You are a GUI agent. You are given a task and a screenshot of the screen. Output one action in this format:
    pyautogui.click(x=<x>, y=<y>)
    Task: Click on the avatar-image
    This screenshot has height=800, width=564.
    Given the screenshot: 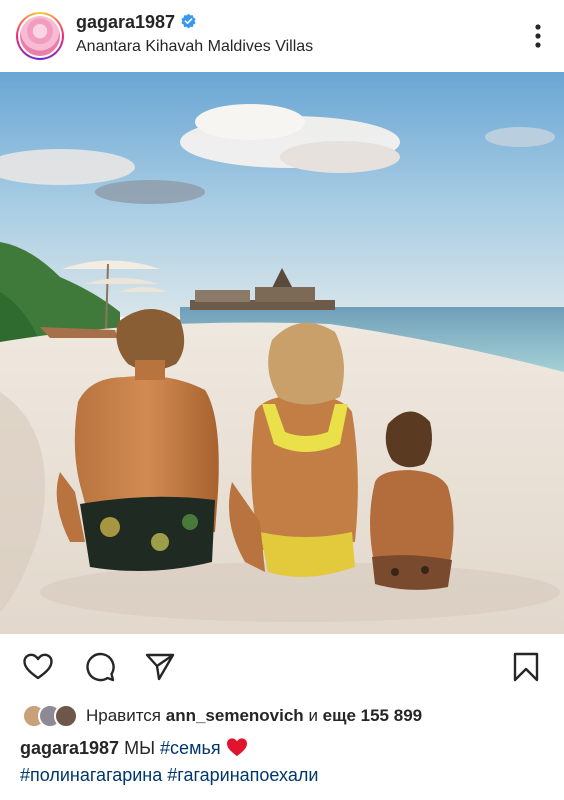 What is the action you would take?
    pyautogui.click(x=40, y=36)
    